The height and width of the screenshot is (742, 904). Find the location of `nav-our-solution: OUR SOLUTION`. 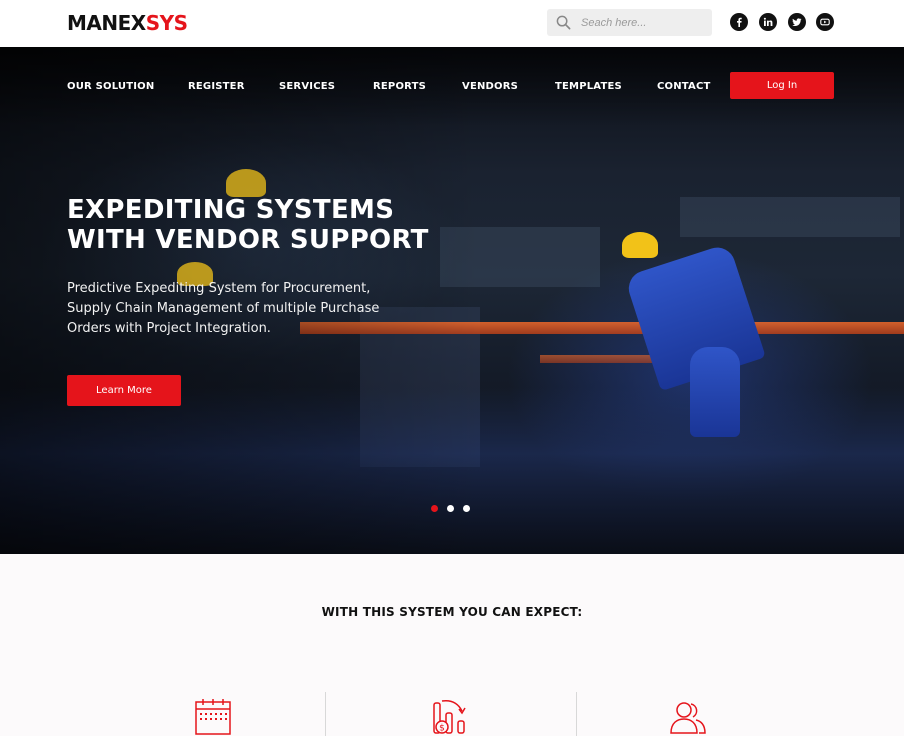

nav-our-solution: OUR SOLUTION is located at coordinates (110, 88).